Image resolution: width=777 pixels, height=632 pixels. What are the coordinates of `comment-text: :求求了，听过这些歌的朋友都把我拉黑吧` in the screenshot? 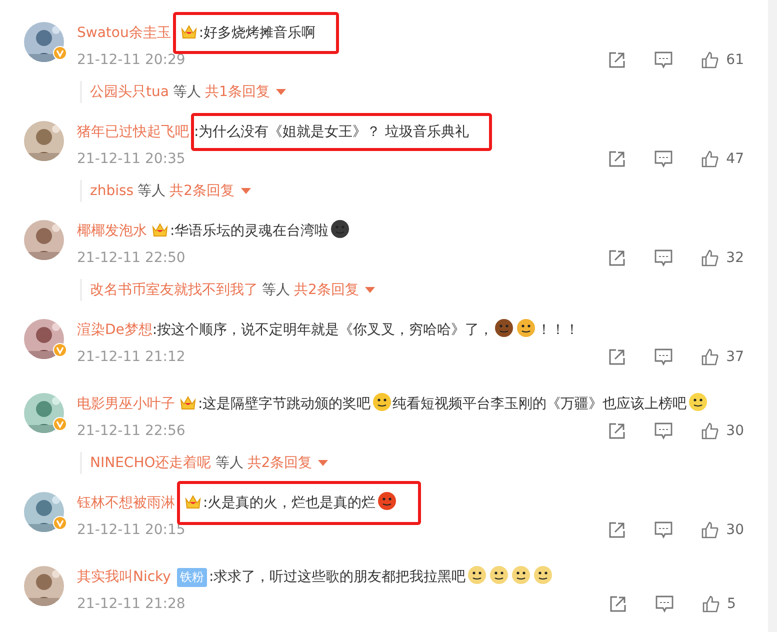 It's located at (337, 577).